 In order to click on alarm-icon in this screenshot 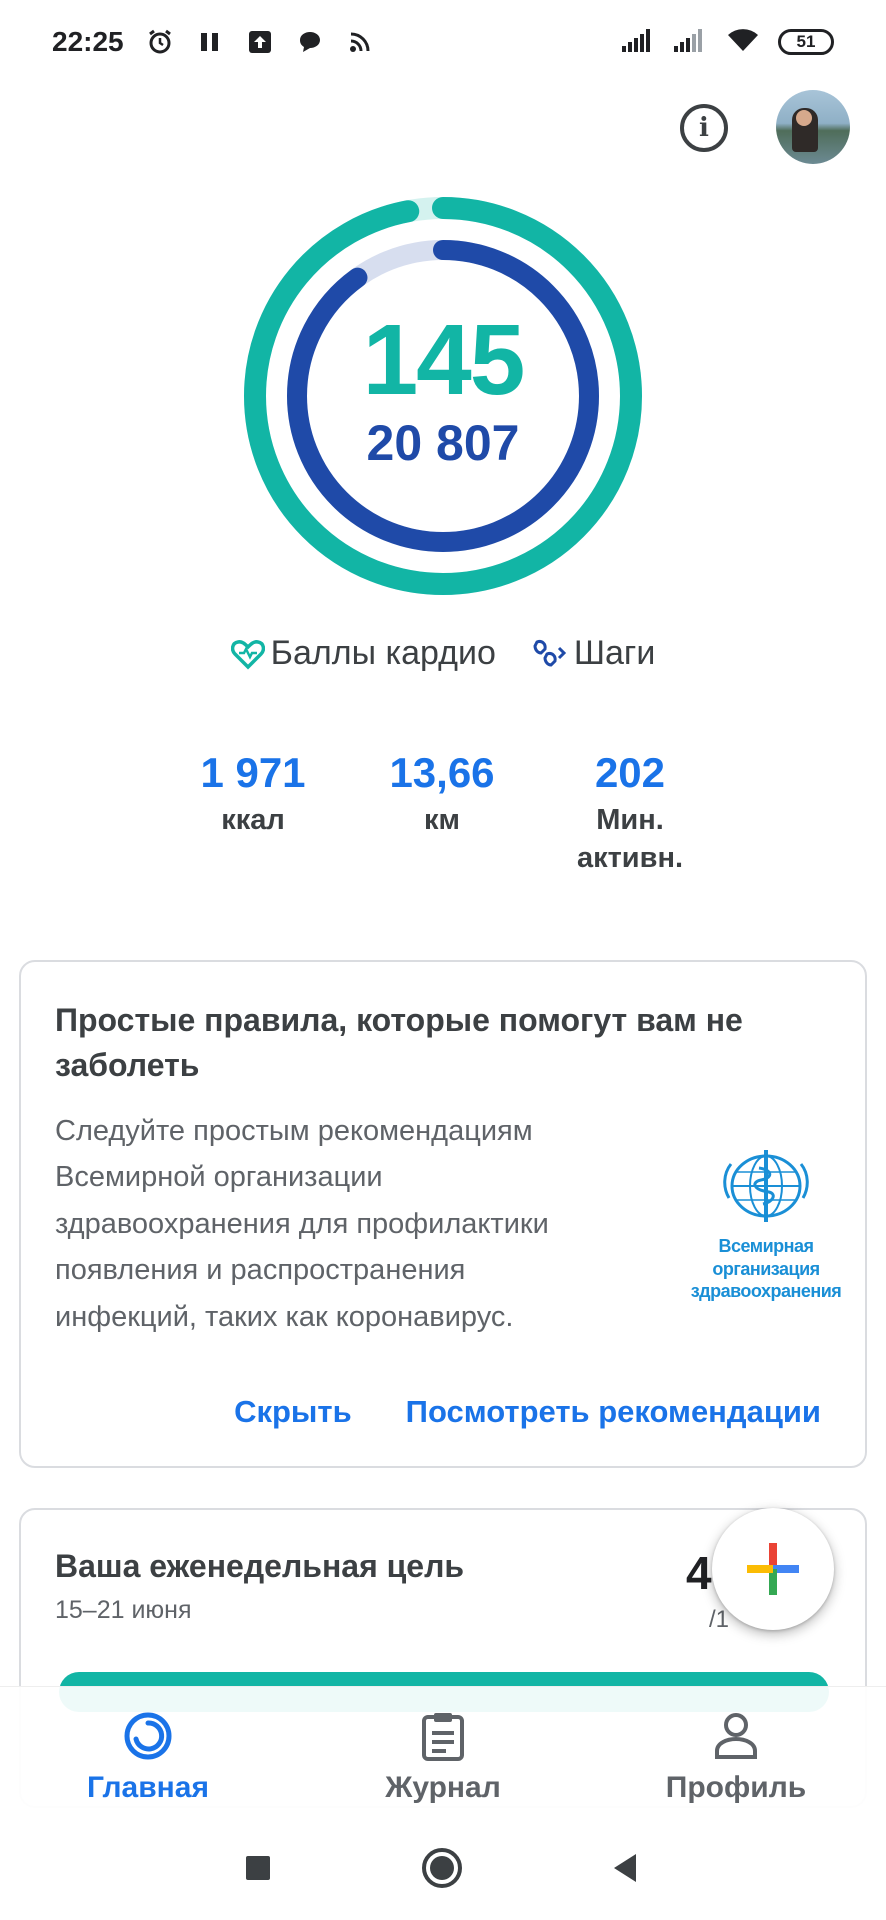, I will do `click(160, 42)`.